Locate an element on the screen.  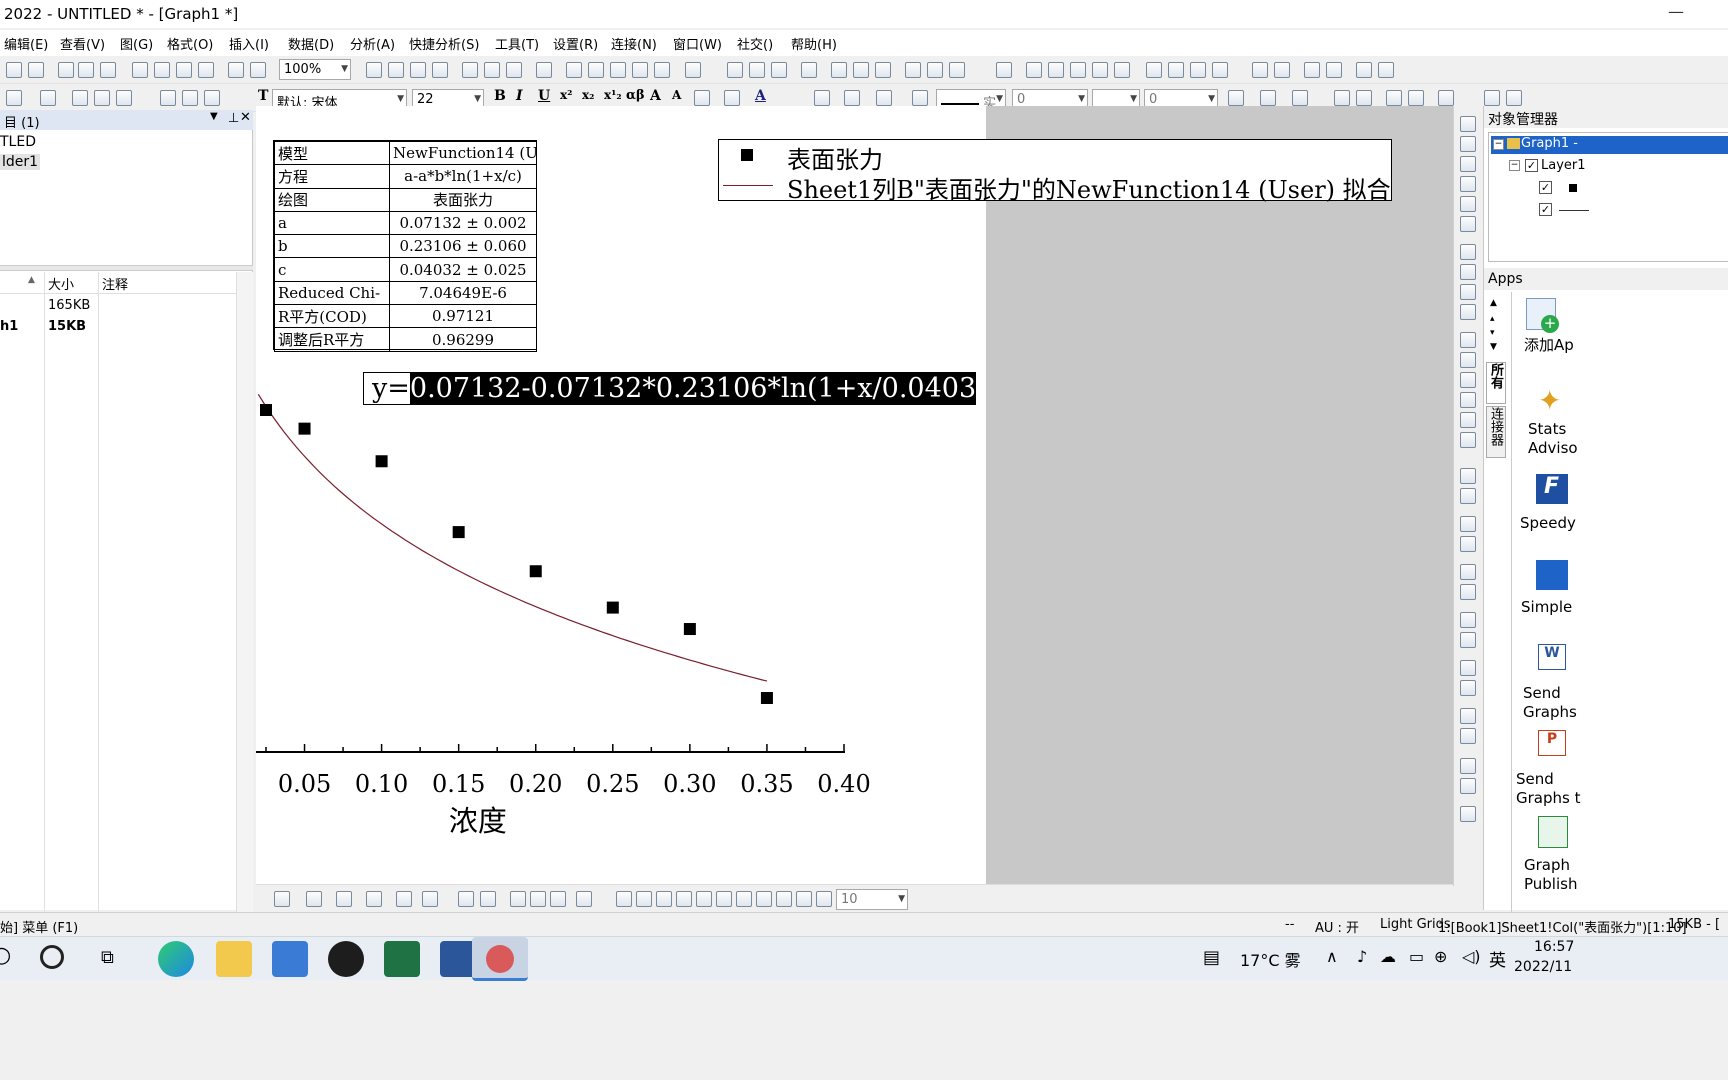
hatch-icon is located at coordinates (1236, 98).